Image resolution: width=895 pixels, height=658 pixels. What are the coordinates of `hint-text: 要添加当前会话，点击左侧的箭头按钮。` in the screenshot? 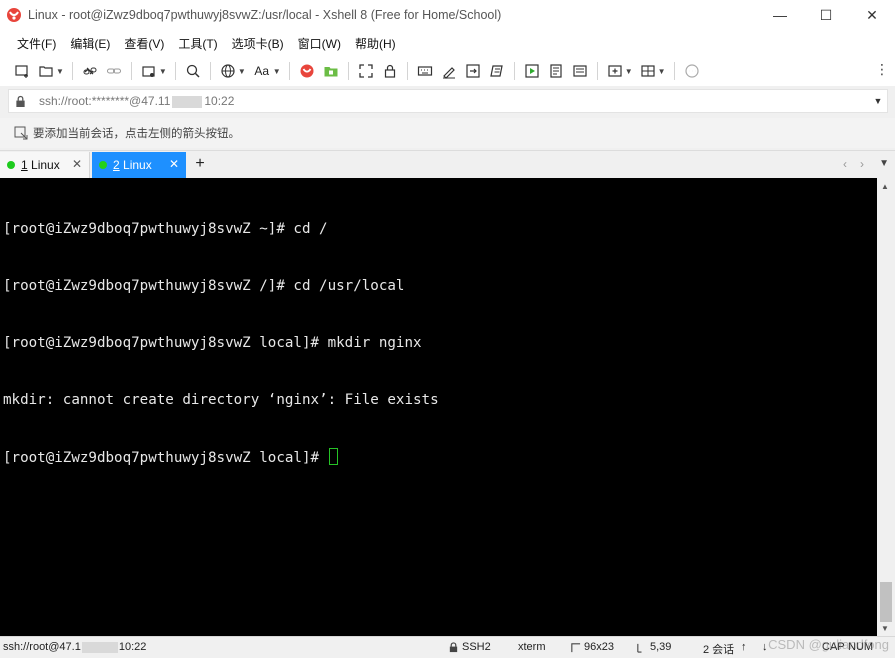 It's located at (136, 134).